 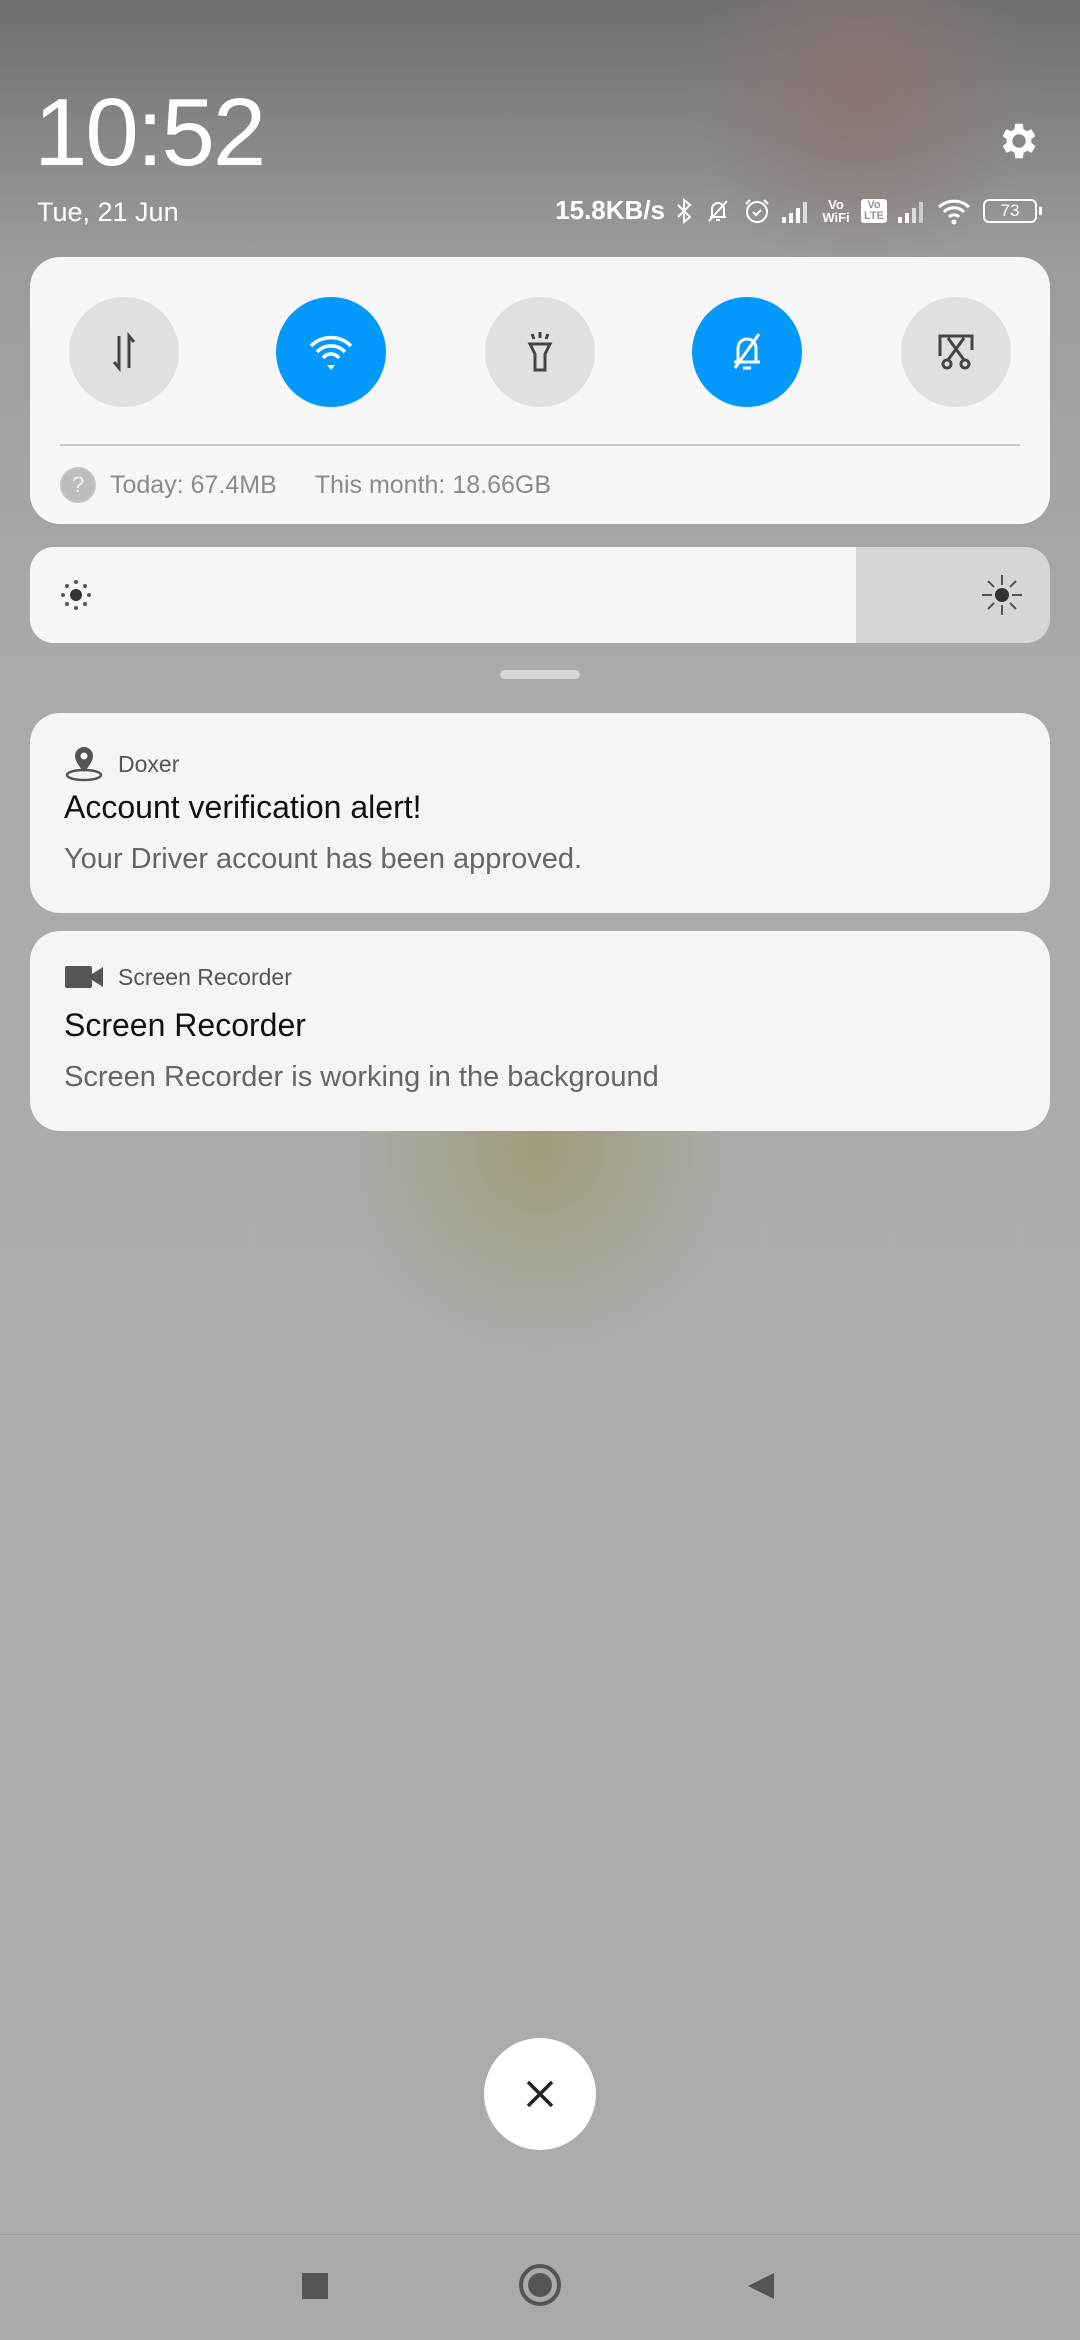 I want to click on clock: 10:52, so click(x=150, y=133).